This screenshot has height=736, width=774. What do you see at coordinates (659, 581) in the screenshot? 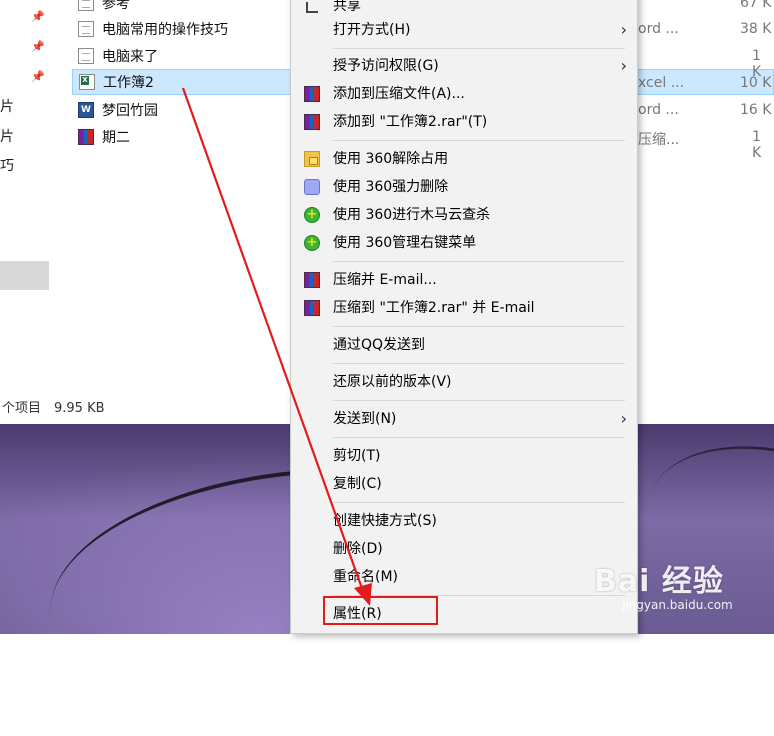
I see `watermark-title: Bai 经验` at bounding box center [659, 581].